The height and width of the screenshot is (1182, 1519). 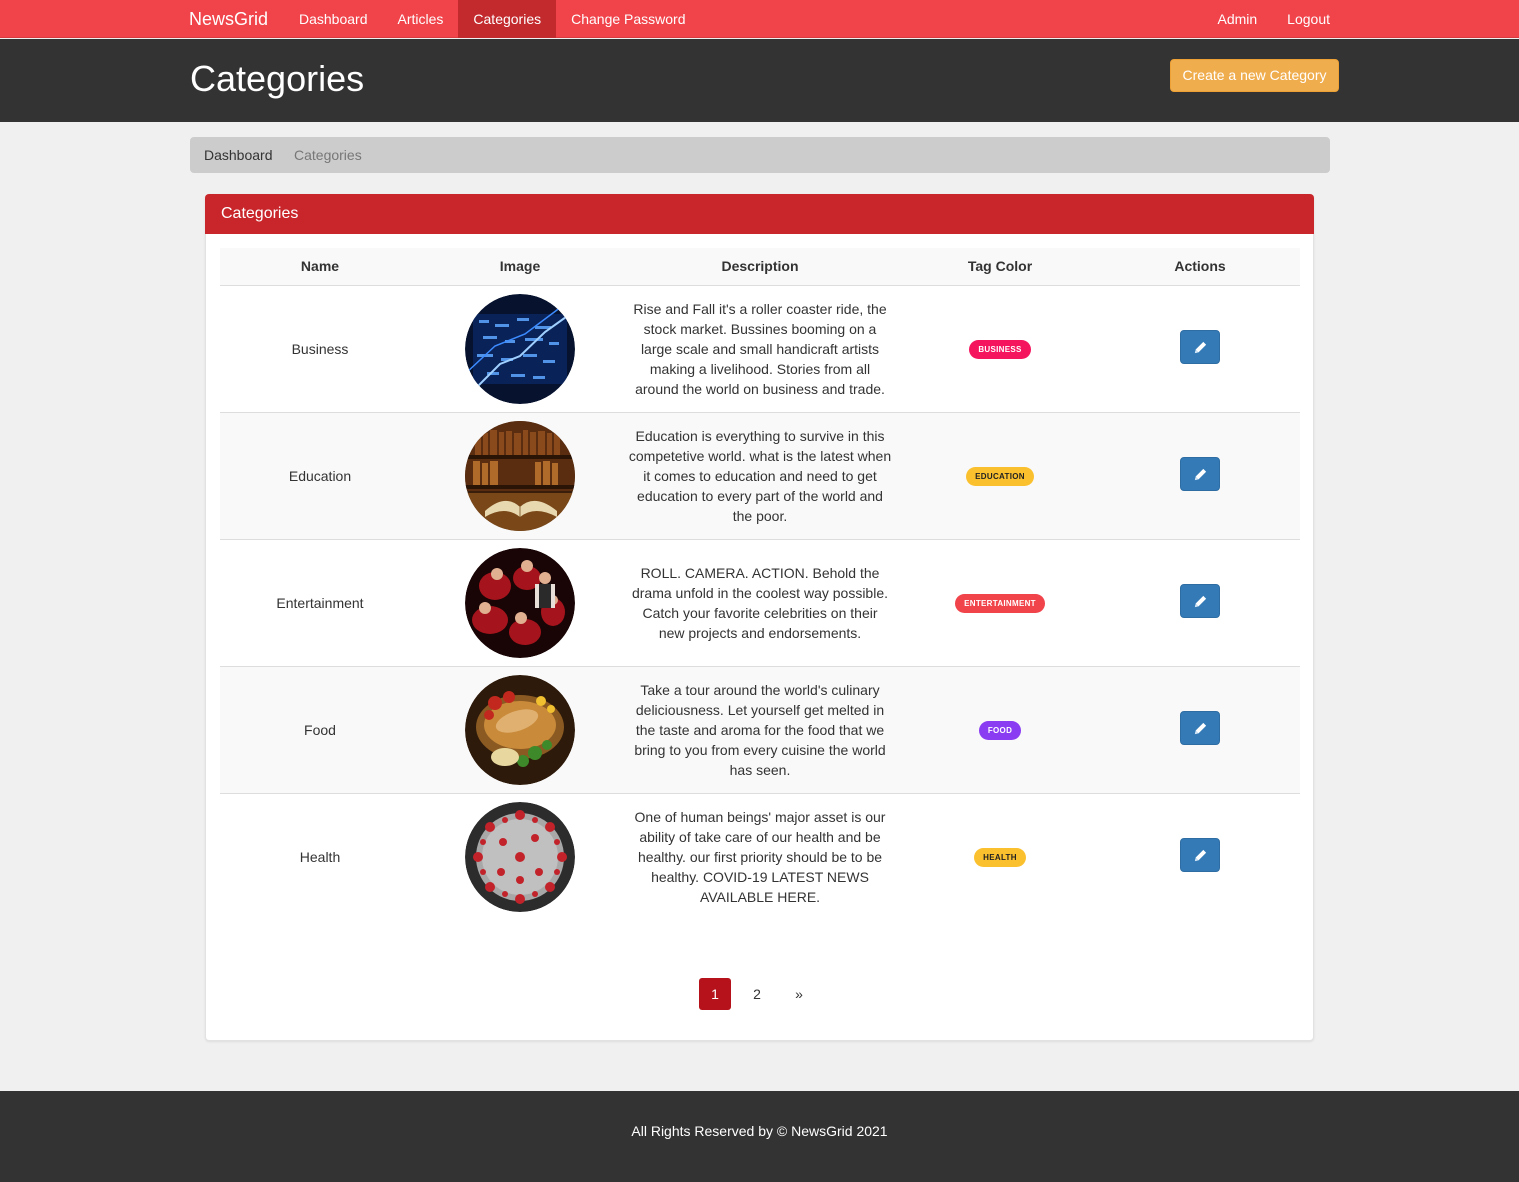 What do you see at coordinates (520, 856) in the screenshot?
I see `virus-image` at bounding box center [520, 856].